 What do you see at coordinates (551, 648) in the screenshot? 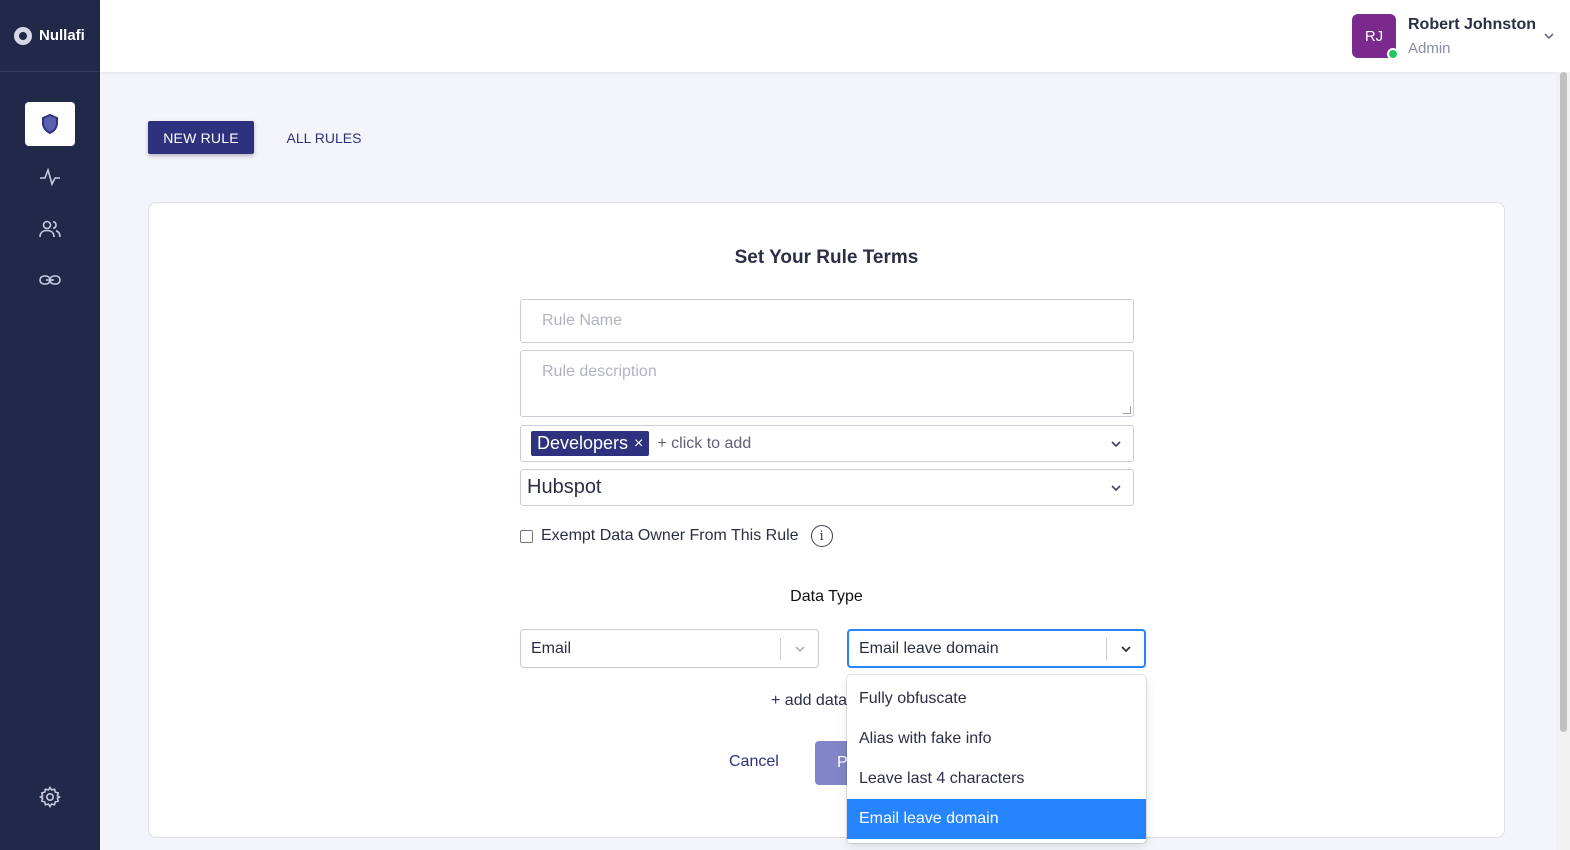
I see `data-type-value: Email` at bounding box center [551, 648].